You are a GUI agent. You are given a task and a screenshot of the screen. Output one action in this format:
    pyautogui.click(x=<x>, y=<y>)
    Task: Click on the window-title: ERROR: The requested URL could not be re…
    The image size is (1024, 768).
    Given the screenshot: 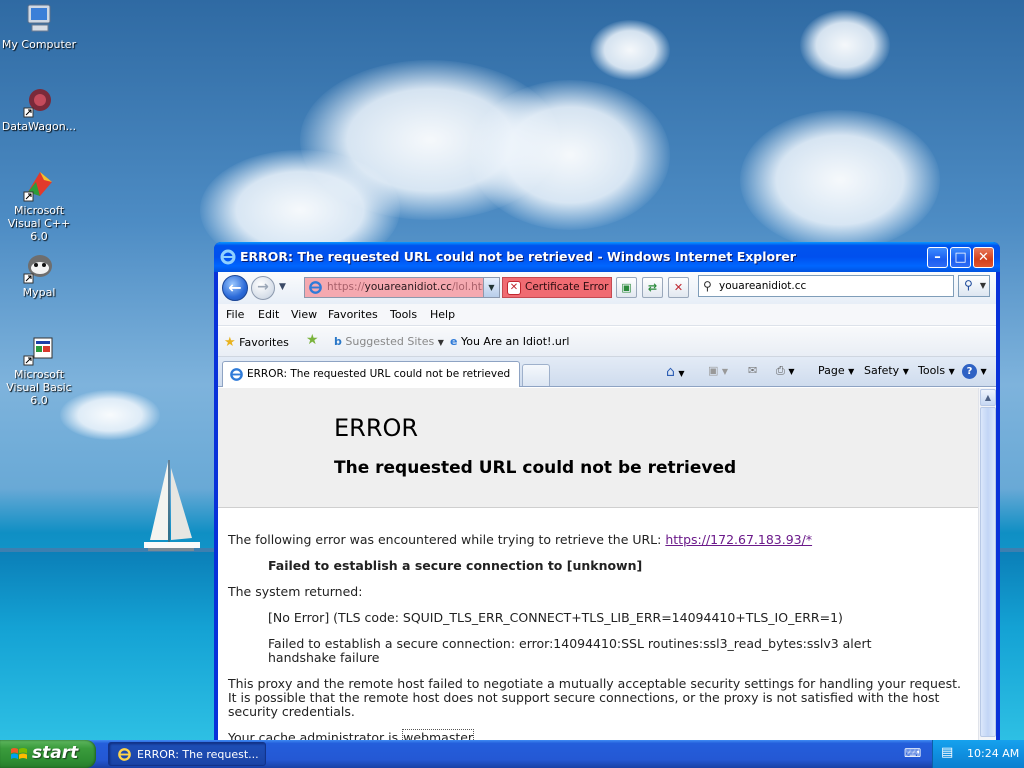 What is the action you would take?
    pyautogui.click(x=518, y=256)
    